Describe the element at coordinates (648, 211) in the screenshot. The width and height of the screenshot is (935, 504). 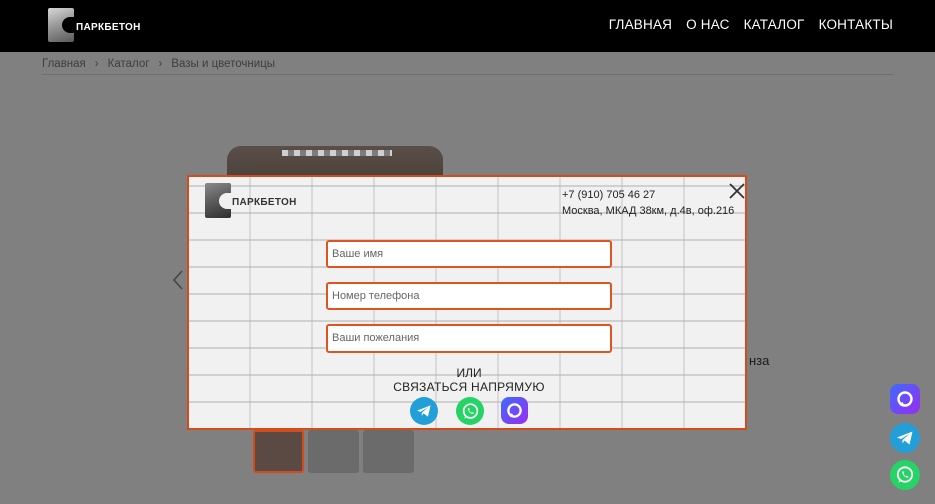
I see `contact-address: Москва, МКАД 38км, д.4в, оф.216` at that location.